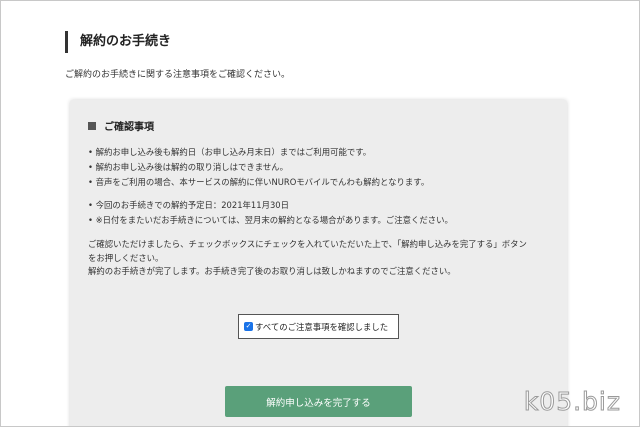 Image resolution: width=640 pixels, height=427 pixels. I want to click on list-item: 解約お申し込み後も解約日（お申し込み月末日）まではご利用可能です。, so click(258, 152).